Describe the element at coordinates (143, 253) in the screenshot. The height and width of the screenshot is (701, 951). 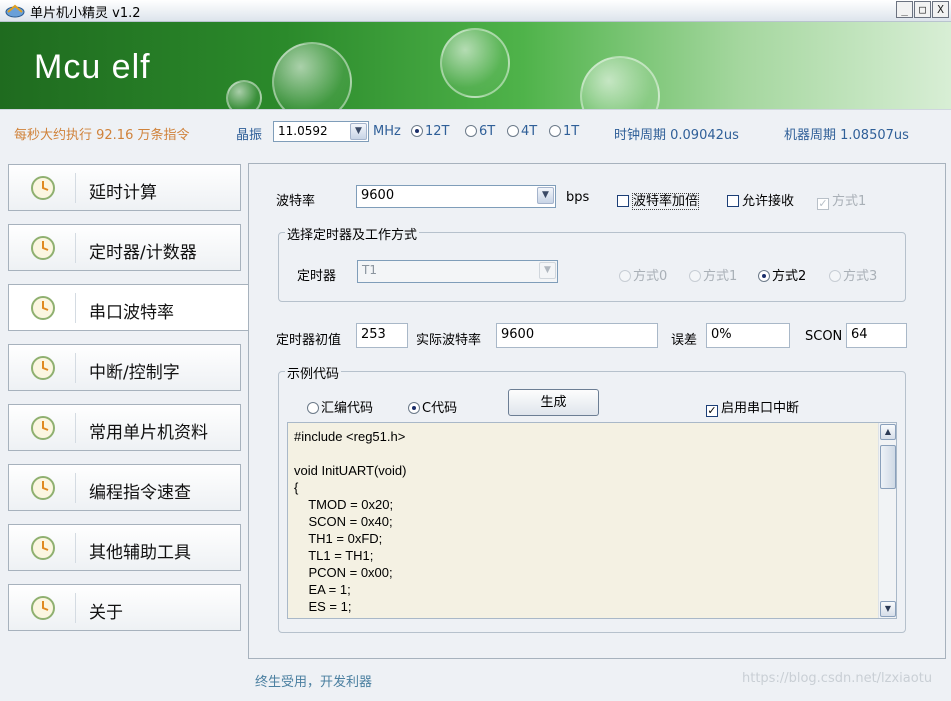
I see `sidebar-item-label: 定时器/计数器` at that location.